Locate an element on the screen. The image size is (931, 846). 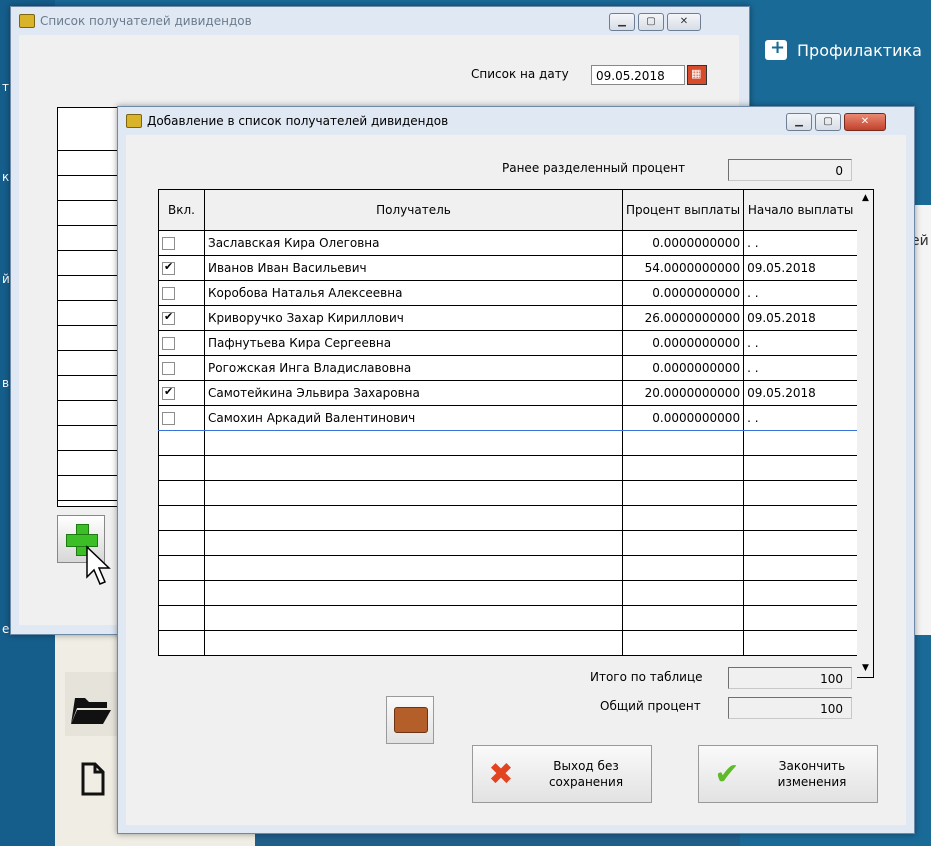
column-header-enabled: Вкл. is located at coordinates (181, 210).